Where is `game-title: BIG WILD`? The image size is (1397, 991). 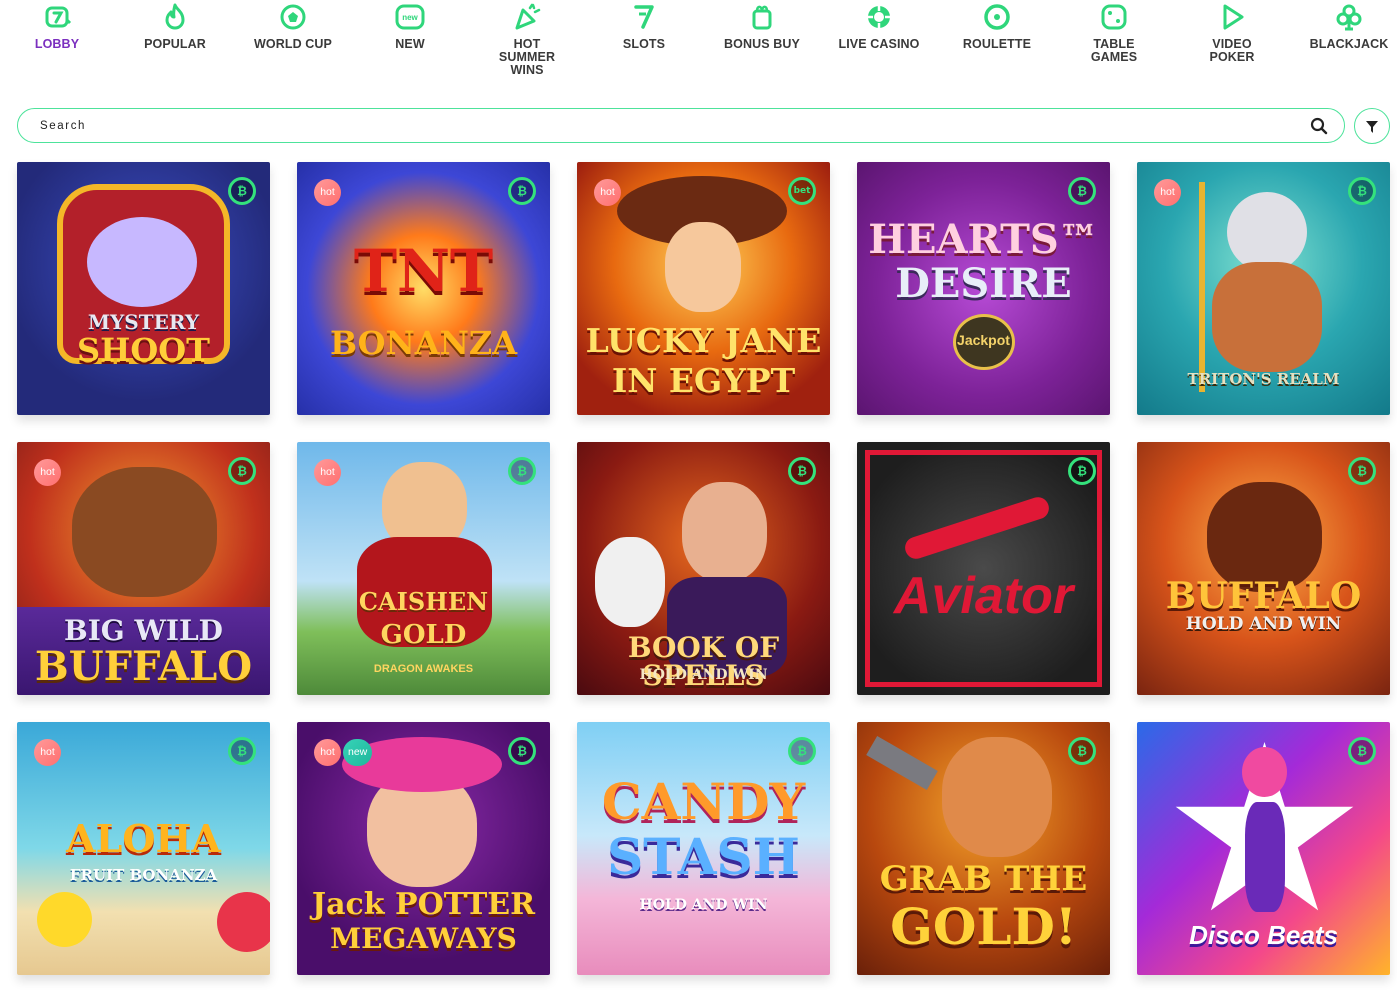 game-title: BIG WILD is located at coordinates (143, 630).